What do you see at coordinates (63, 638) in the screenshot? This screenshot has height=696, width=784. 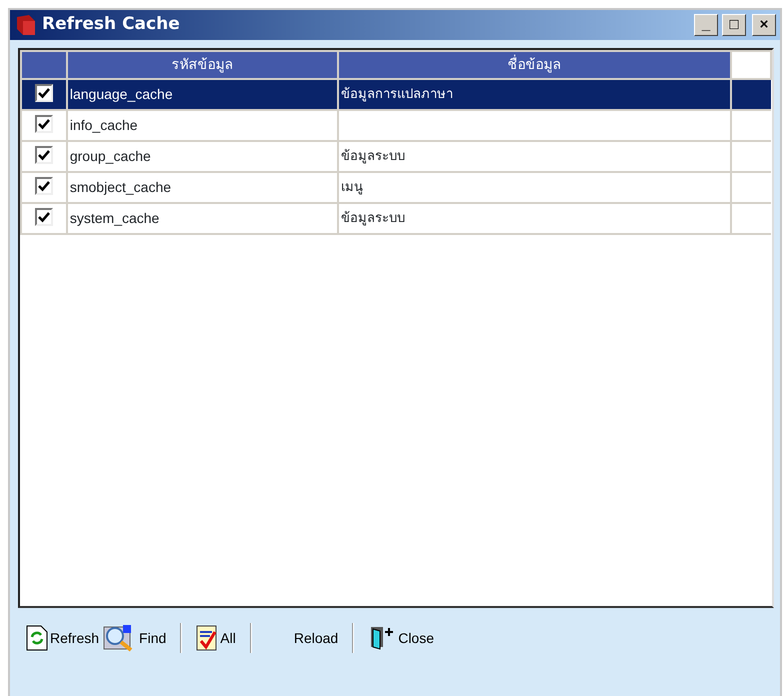 I see `toolbar-button: Refresh` at bounding box center [63, 638].